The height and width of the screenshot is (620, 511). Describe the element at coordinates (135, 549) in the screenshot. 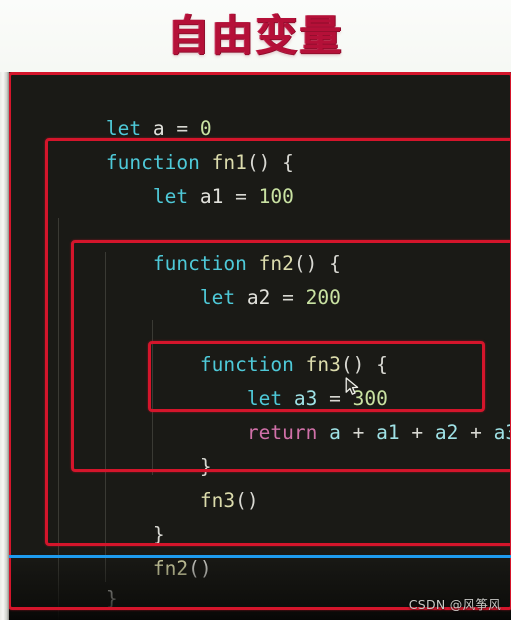

I see `code-line-14: fn2()` at that location.